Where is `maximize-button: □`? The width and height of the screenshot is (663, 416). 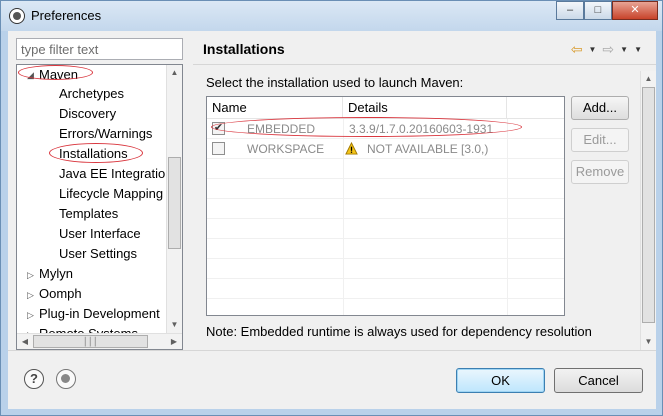
maximize-button: □ is located at coordinates (598, 10).